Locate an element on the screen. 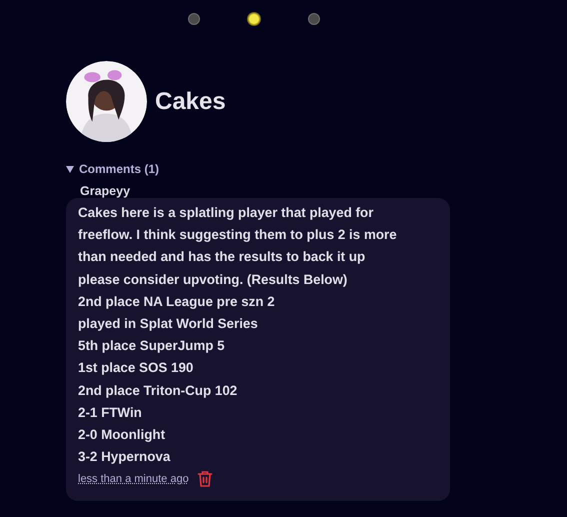  caret-icon is located at coordinates (70, 169).